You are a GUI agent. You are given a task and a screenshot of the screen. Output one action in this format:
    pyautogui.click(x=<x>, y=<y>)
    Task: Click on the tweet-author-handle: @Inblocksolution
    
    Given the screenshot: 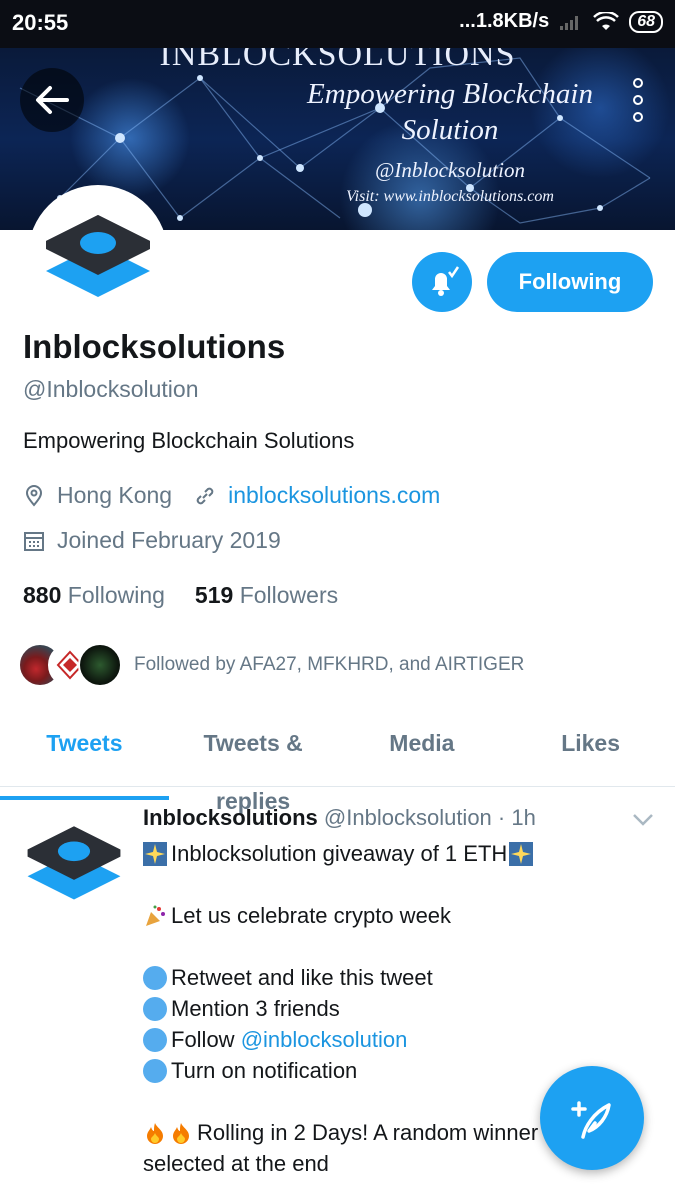 What is the action you would take?
    pyautogui.click(x=407, y=817)
    